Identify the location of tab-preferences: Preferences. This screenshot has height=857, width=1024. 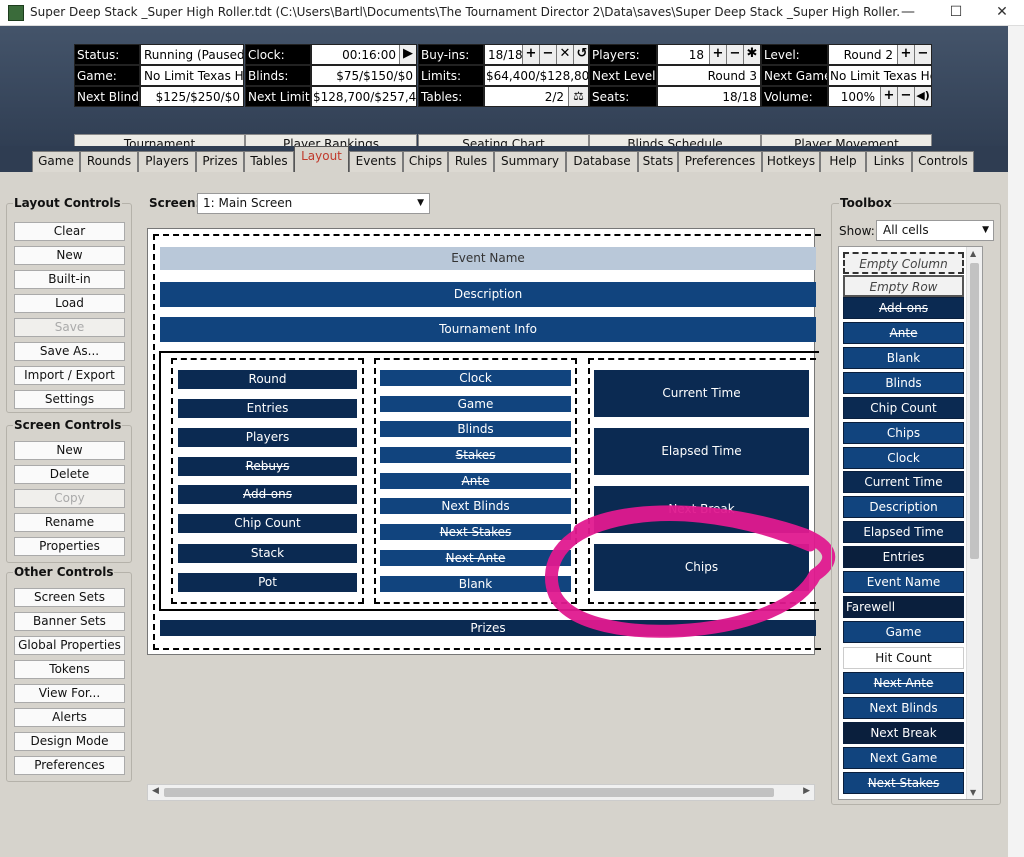
(720, 161).